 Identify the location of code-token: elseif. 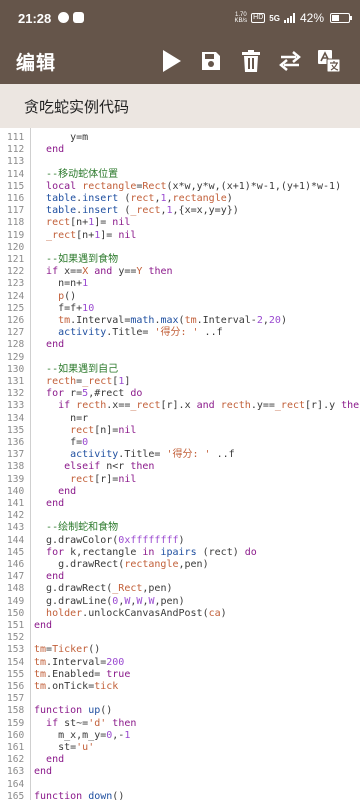
(82, 467).